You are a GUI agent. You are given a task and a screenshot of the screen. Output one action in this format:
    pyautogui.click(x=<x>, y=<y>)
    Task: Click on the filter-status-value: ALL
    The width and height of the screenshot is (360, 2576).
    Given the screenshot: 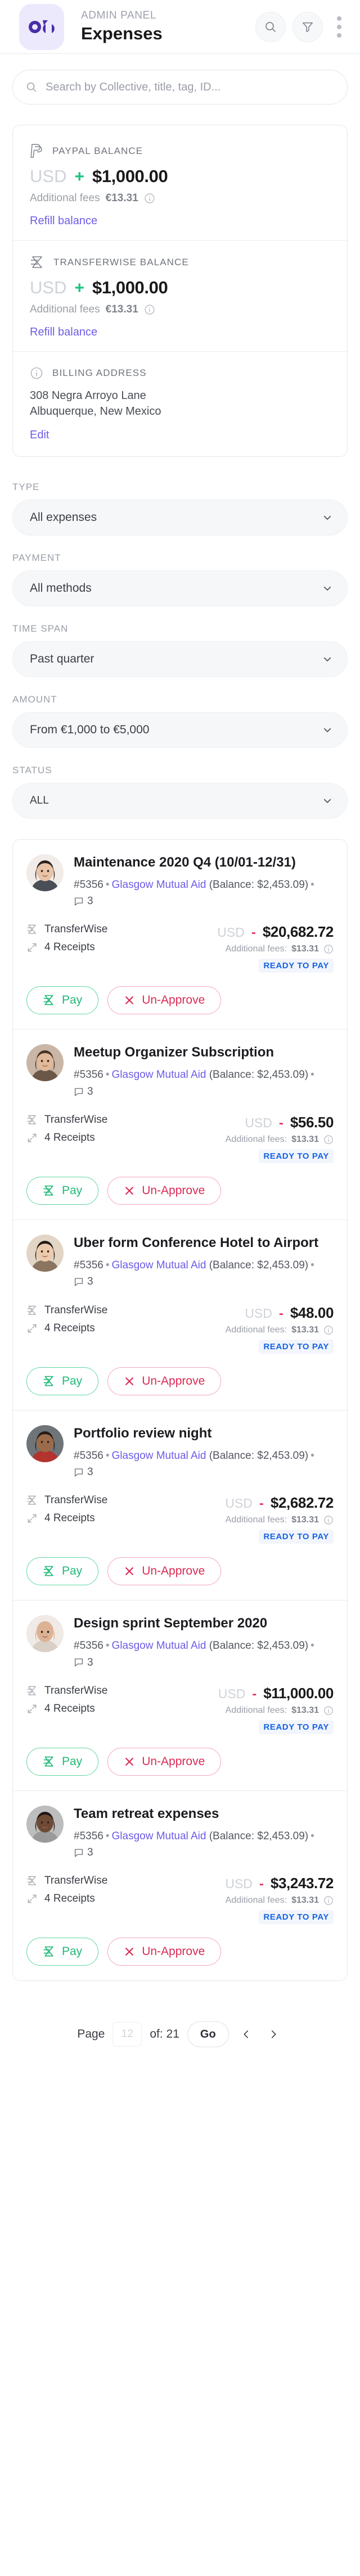 What is the action you would take?
    pyautogui.click(x=39, y=800)
    